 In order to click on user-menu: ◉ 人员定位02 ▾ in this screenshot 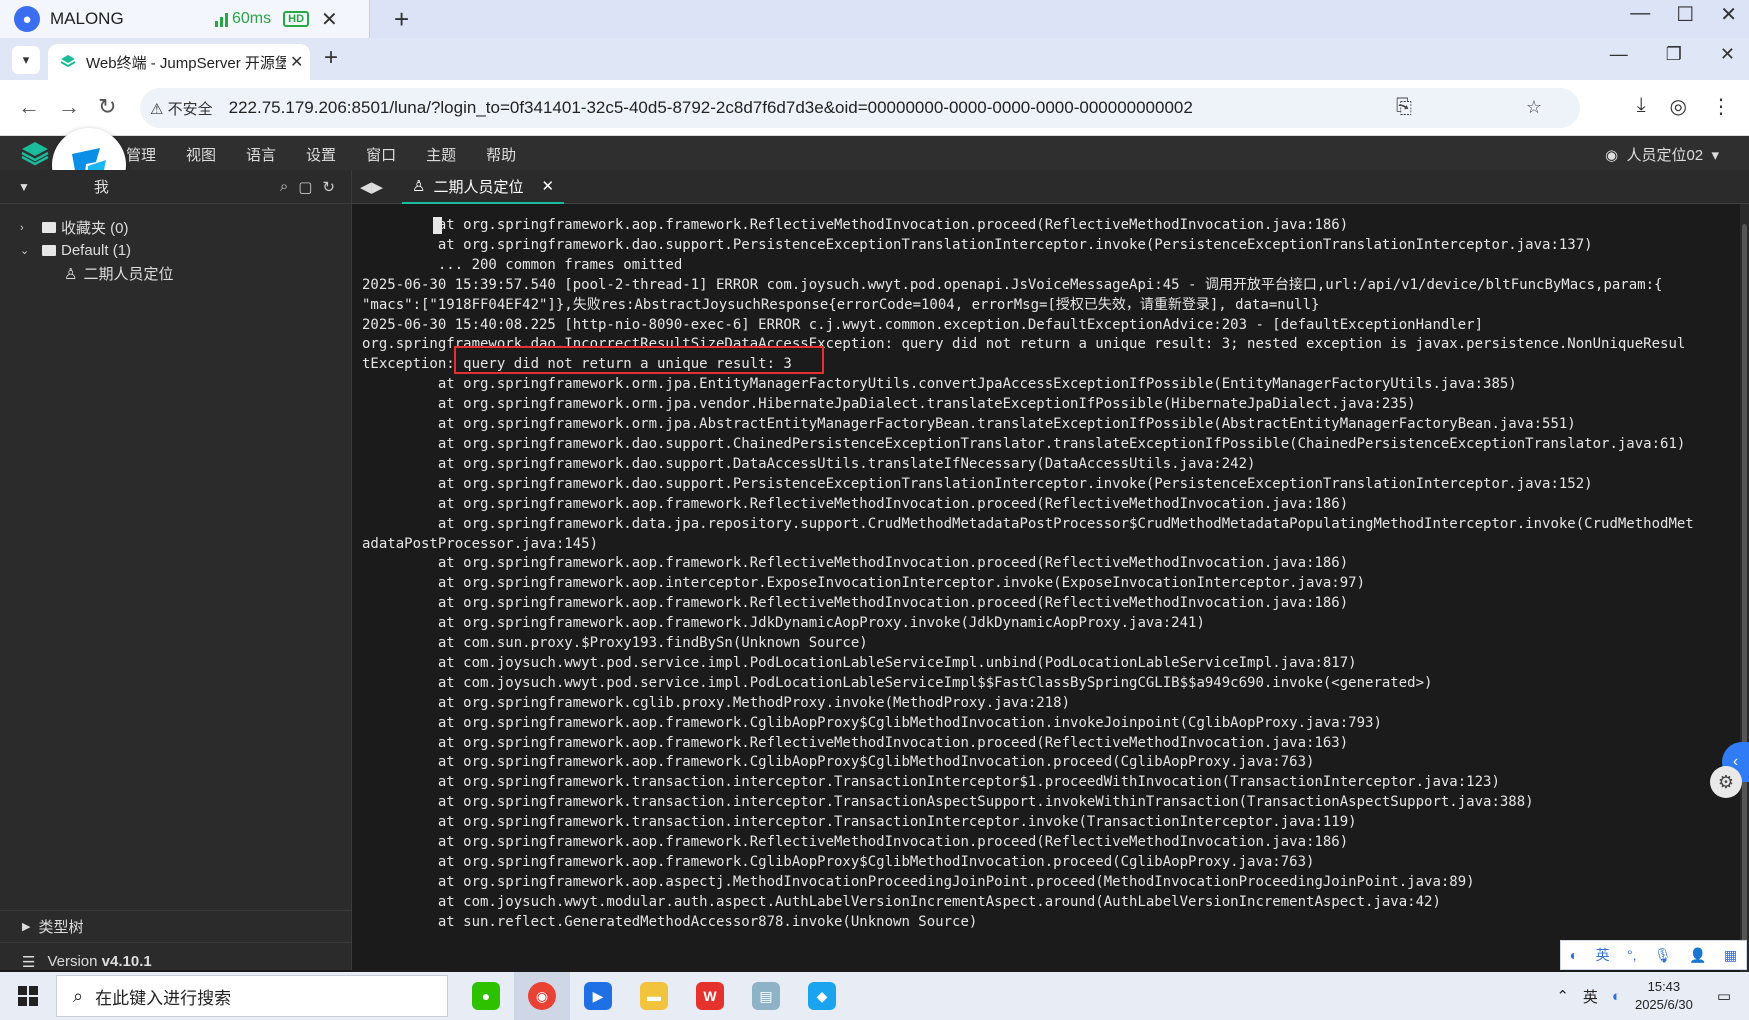, I will do `click(1662, 154)`.